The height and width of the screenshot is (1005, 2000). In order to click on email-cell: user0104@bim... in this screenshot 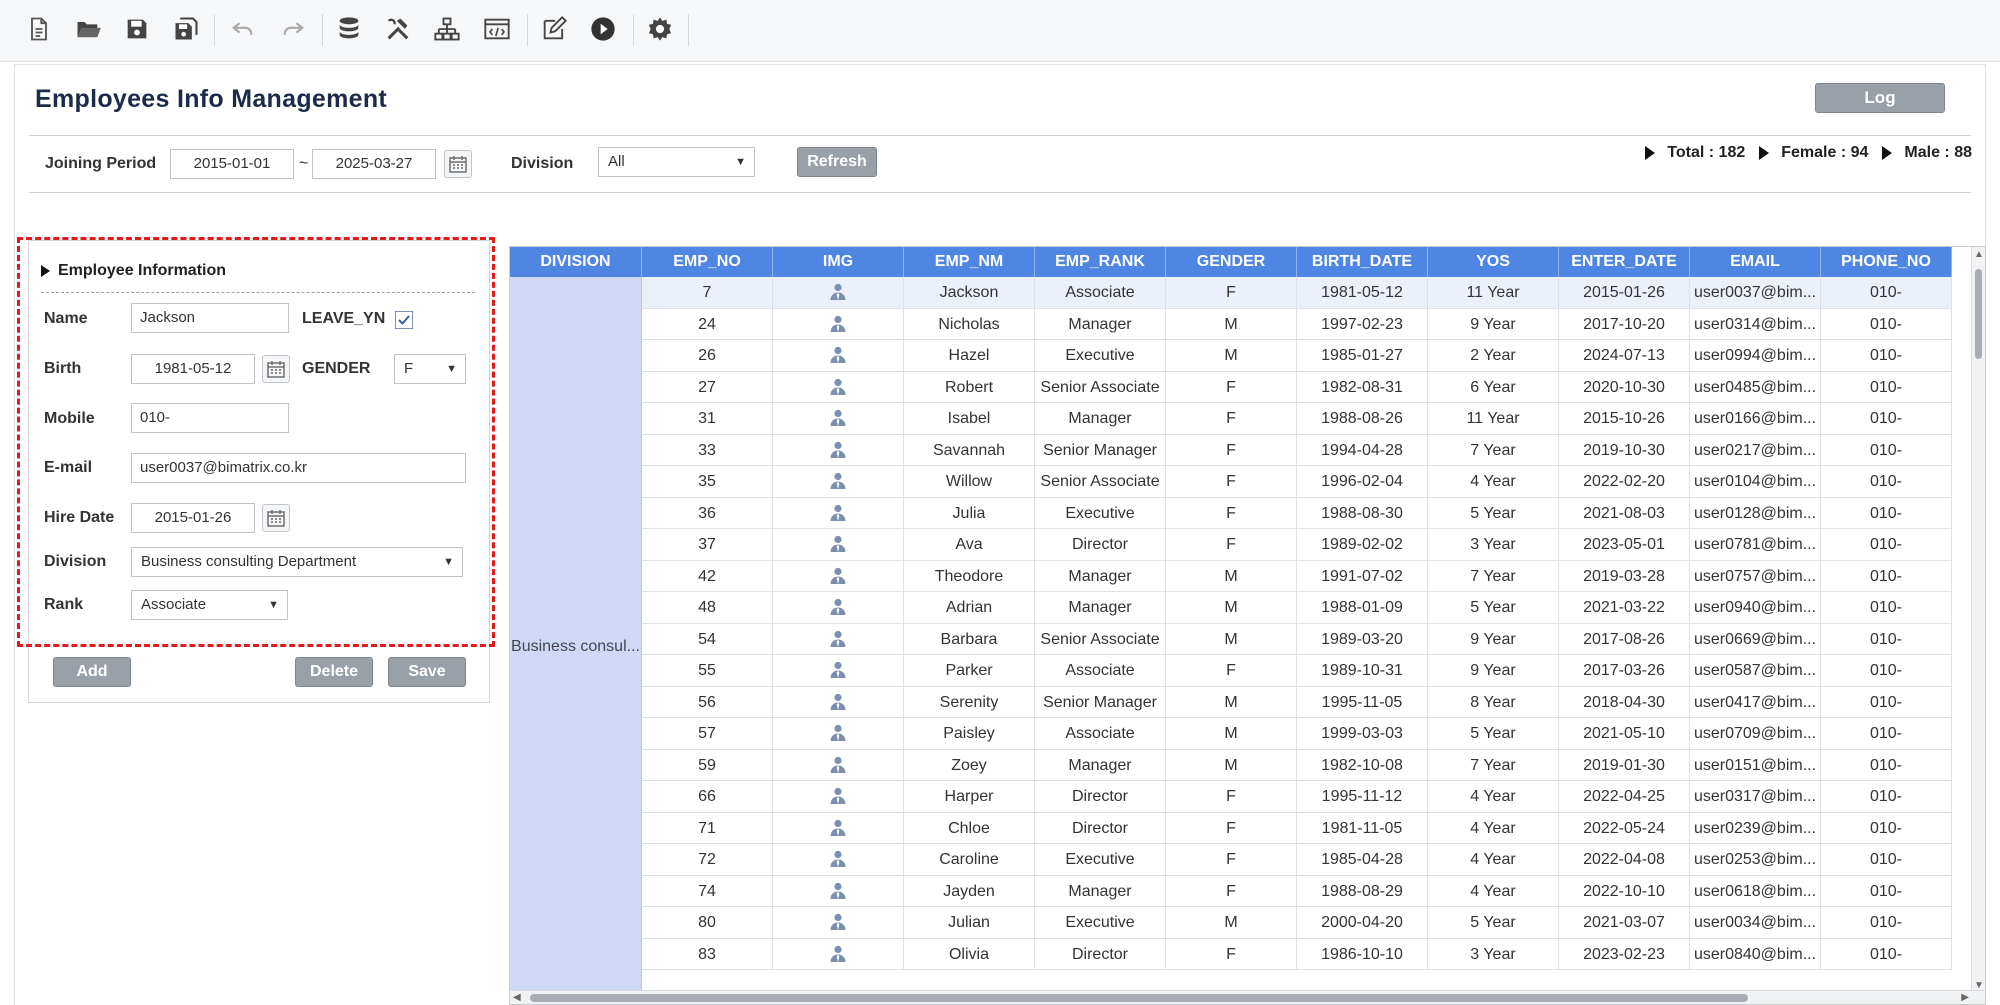, I will do `click(1755, 482)`.